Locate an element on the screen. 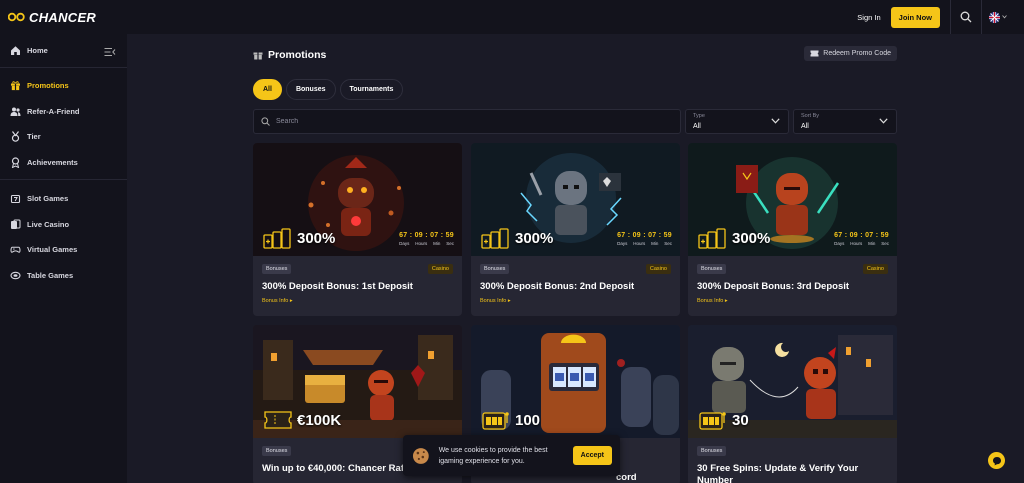 This screenshot has width=1024, height=483. sidebar-item-live-casino: Live Casino is located at coordinates (39, 224).